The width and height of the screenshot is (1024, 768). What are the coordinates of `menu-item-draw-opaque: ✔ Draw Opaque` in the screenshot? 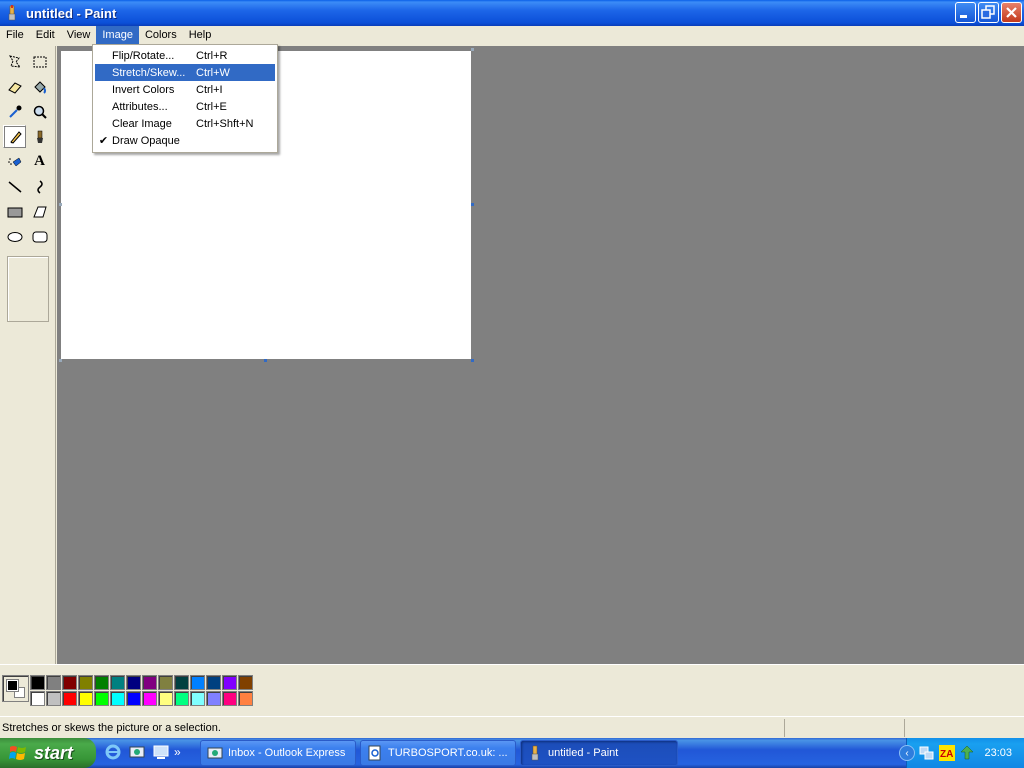 It's located at (185, 140).